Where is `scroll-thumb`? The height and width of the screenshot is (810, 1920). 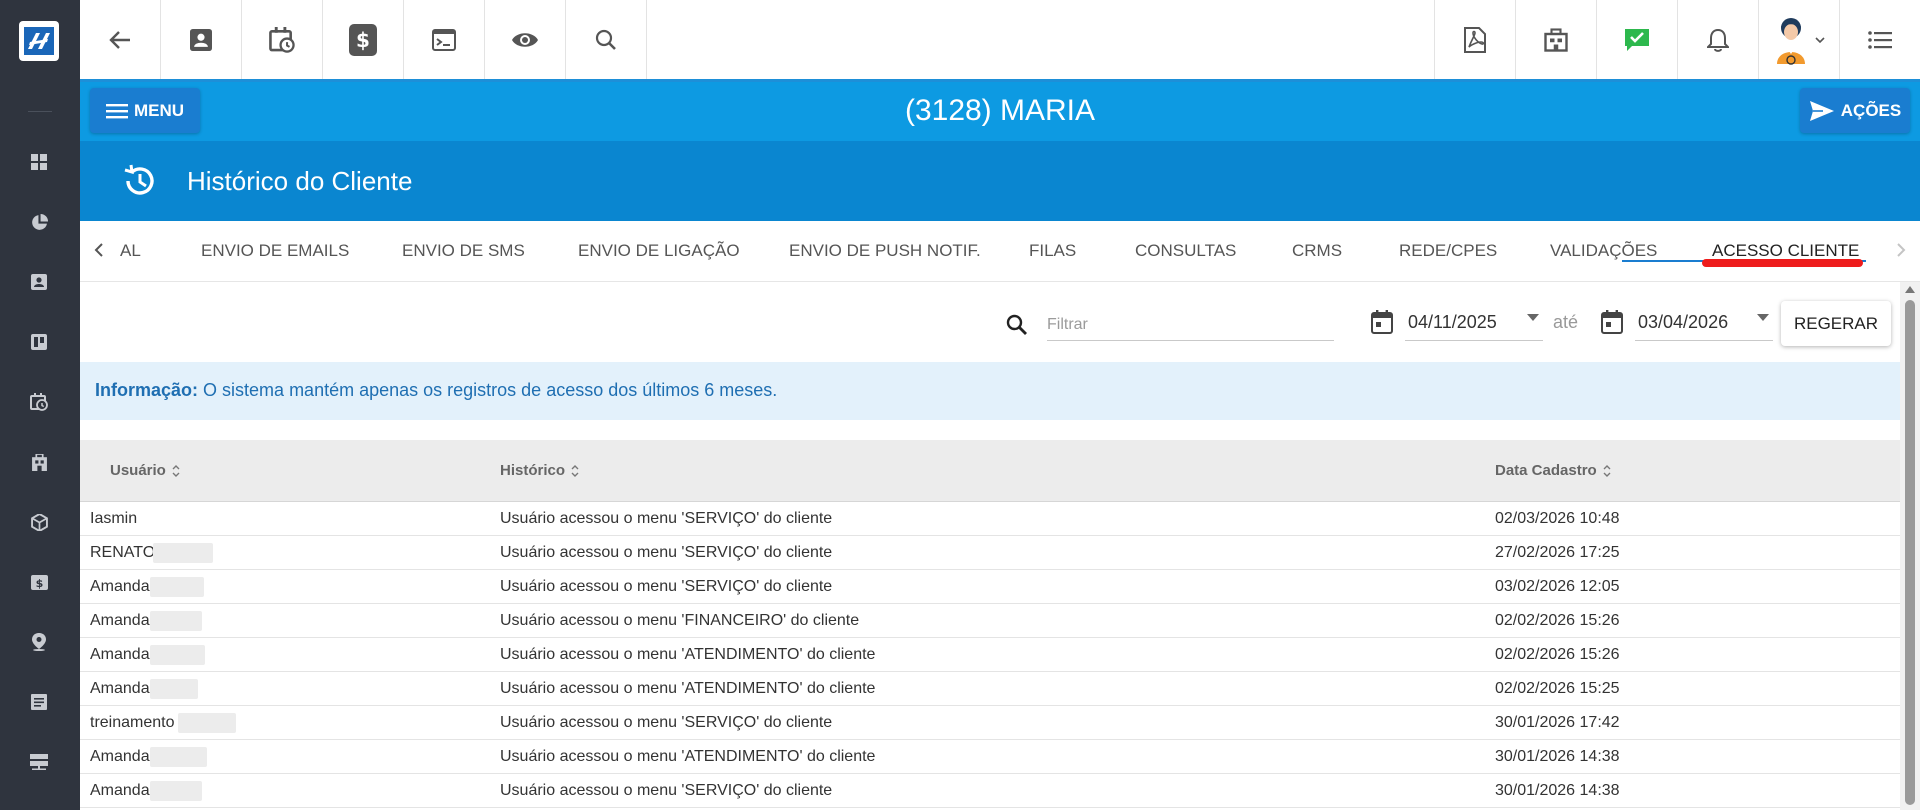 scroll-thumb is located at coordinates (1910, 552).